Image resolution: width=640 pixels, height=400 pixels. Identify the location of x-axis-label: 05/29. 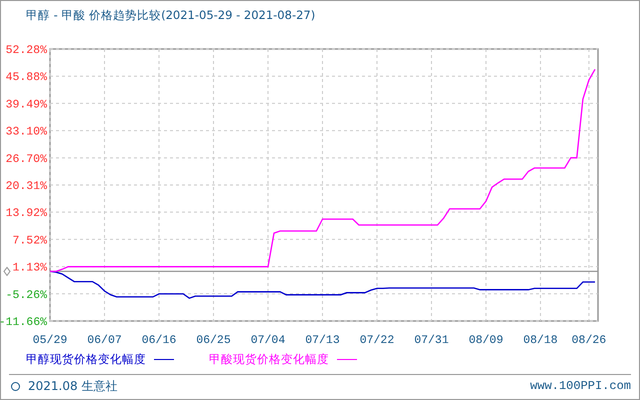
(50, 340).